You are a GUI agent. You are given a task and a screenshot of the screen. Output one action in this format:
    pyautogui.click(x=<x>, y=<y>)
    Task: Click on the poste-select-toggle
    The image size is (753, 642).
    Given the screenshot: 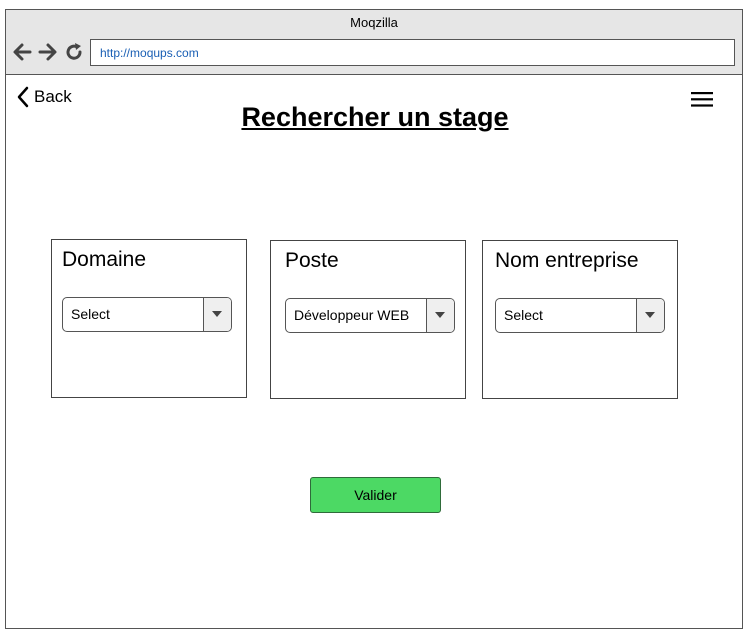 What is the action you would take?
    pyautogui.click(x=440, y=315)
    